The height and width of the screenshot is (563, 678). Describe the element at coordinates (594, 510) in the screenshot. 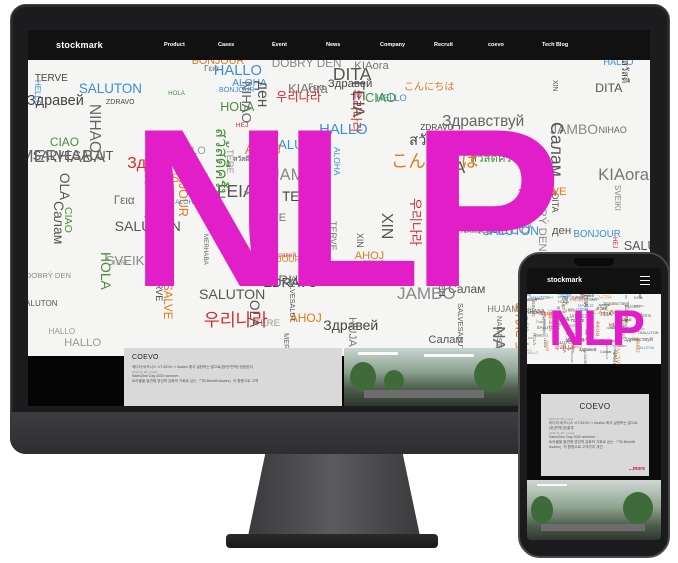

I see `phone-office-photo` at that location.